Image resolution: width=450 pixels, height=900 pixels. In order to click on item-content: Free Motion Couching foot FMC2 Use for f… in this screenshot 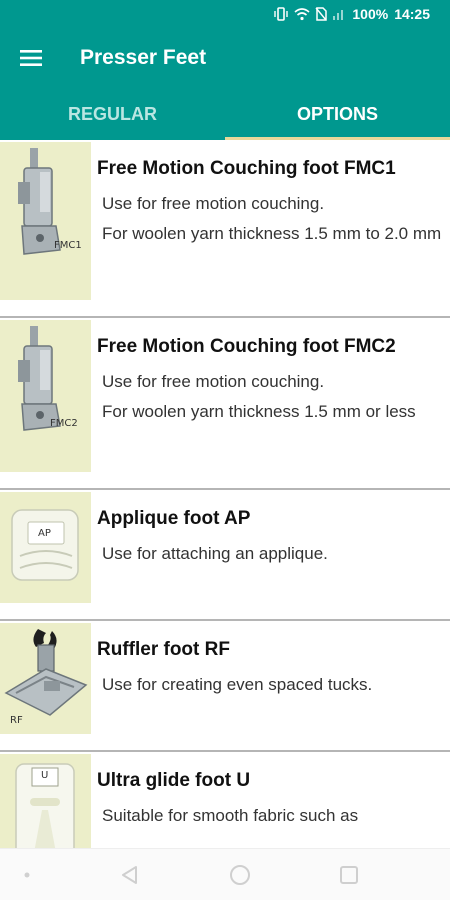, I will do `click(257, 403)`.